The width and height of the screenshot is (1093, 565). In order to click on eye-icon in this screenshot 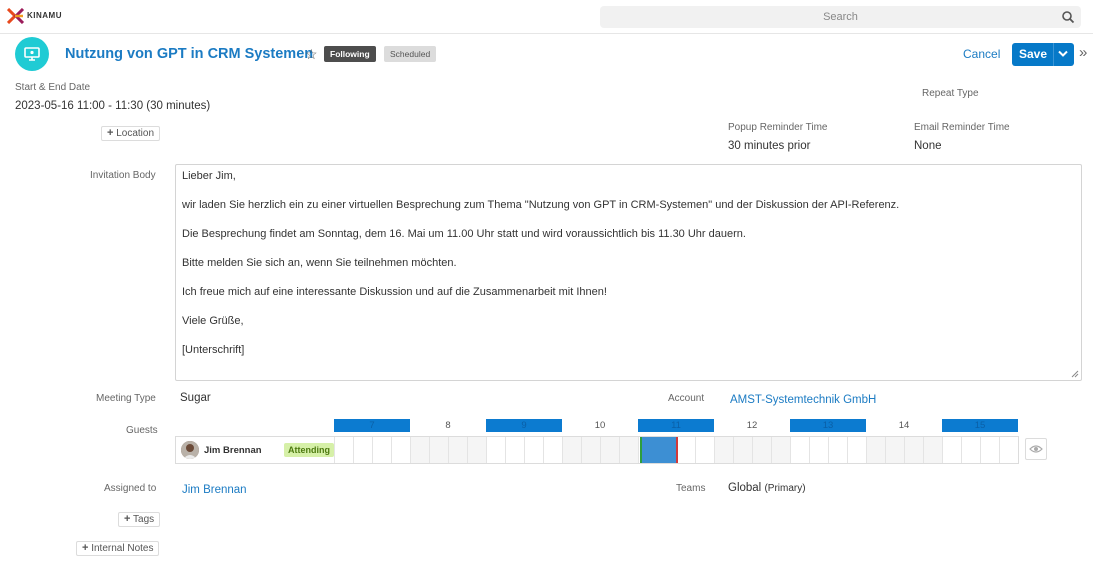, I will do `click(1036, 449)`.